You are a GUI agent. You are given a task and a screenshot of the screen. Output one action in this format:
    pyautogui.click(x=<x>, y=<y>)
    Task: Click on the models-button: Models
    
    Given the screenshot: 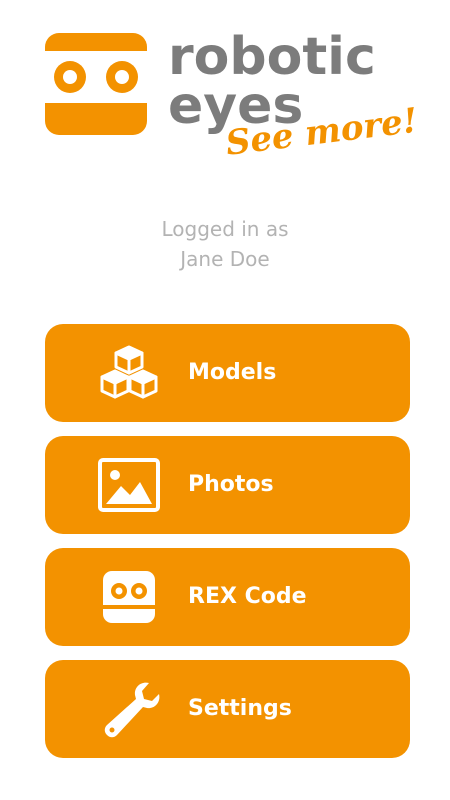 What is the action you would take?
    pyautogui.click(x=227, y=373)
    